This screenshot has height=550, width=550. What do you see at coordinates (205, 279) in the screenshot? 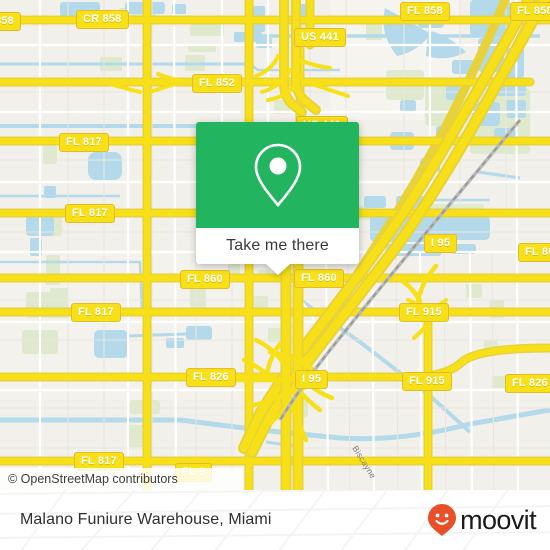
I see `shield-fl-860-a: FL 860` at bounding box center [205, 279].